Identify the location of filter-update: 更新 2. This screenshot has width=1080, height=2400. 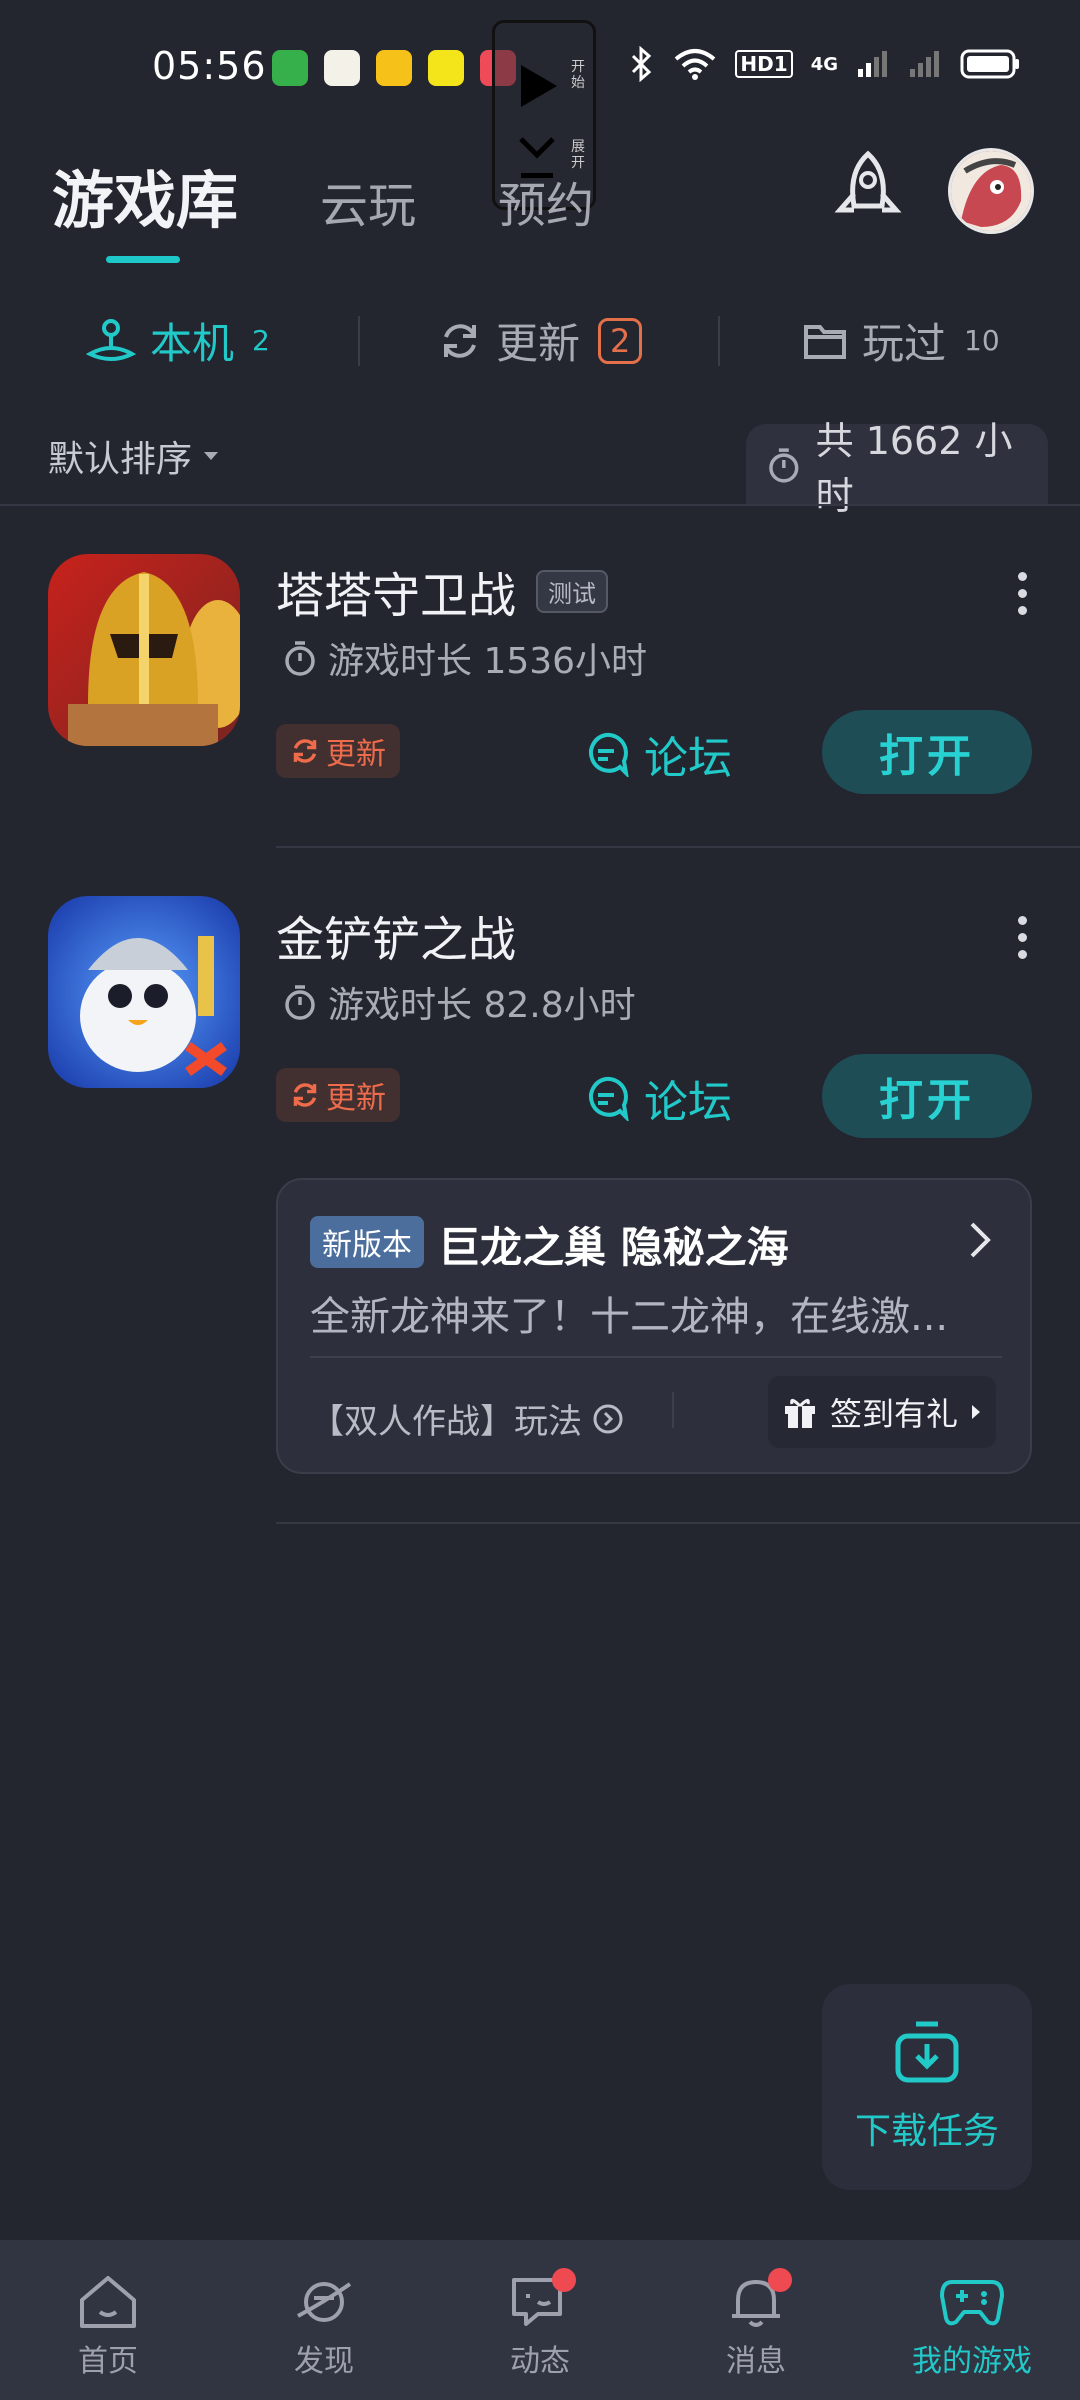
(540, 340).